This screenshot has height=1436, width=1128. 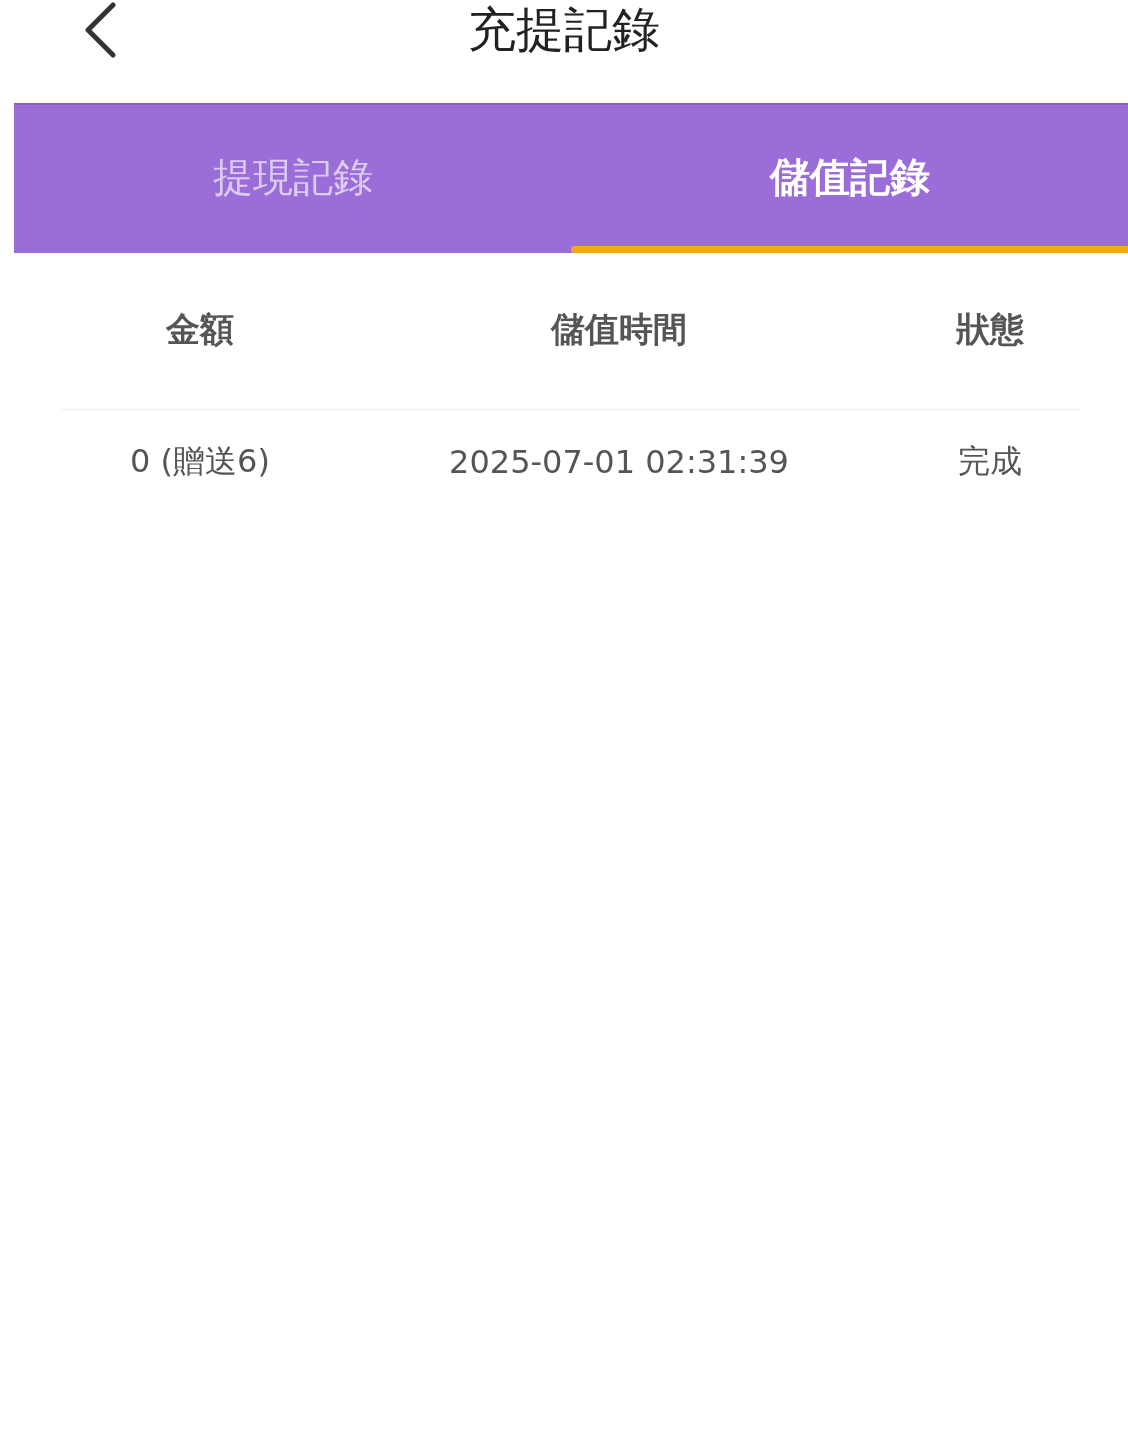 I want to click on column-header: 儲值時間, so click(x=618, y=329).